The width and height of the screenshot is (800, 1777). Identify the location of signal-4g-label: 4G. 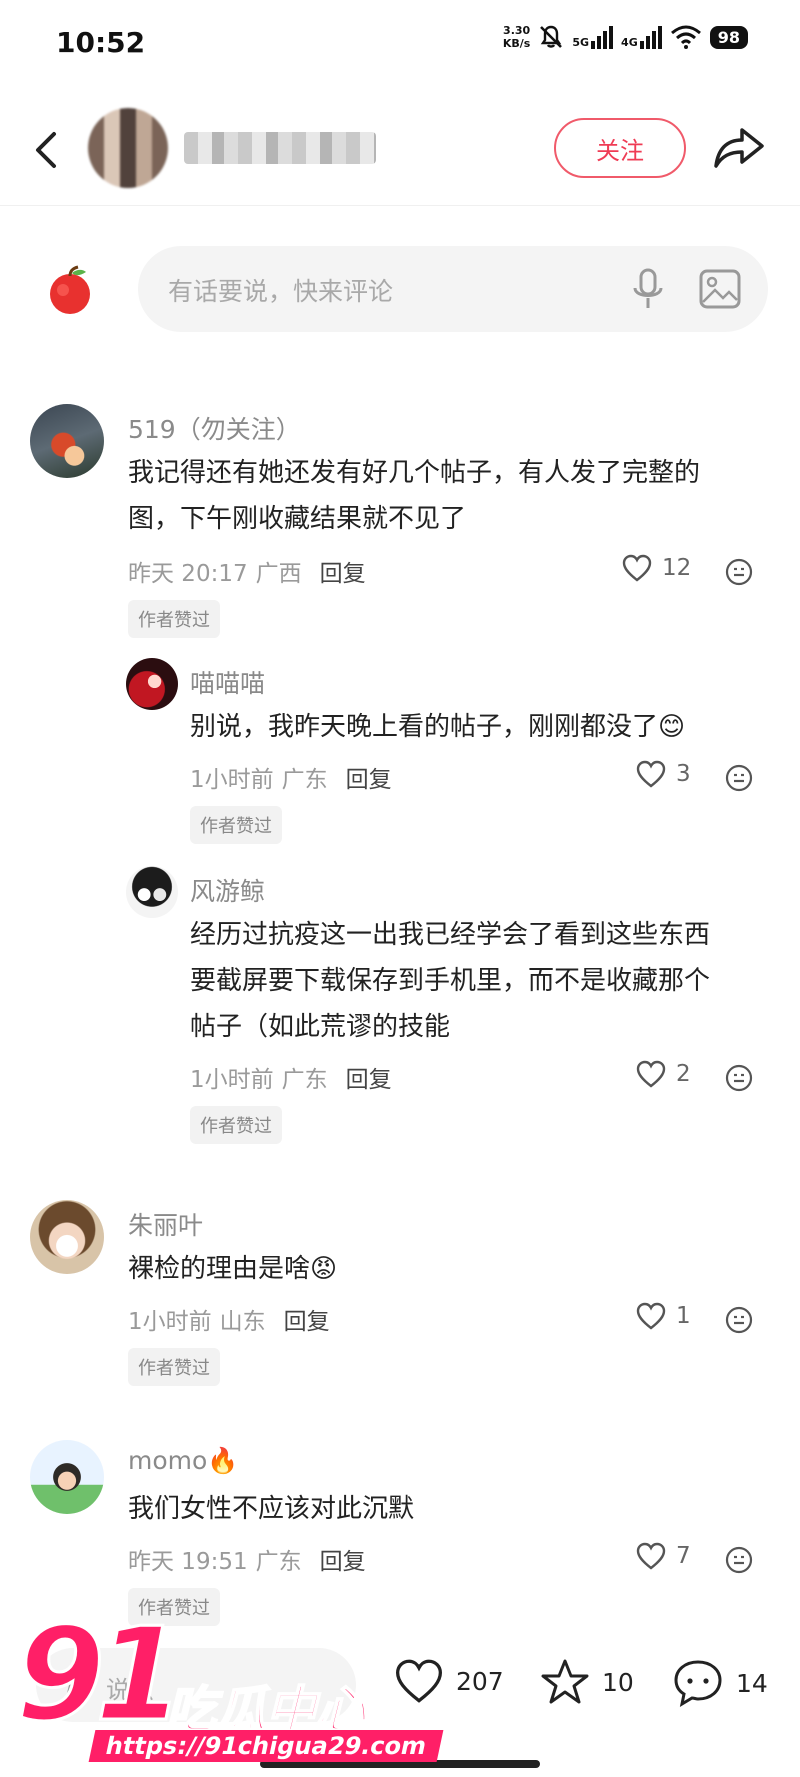
(629, 42).